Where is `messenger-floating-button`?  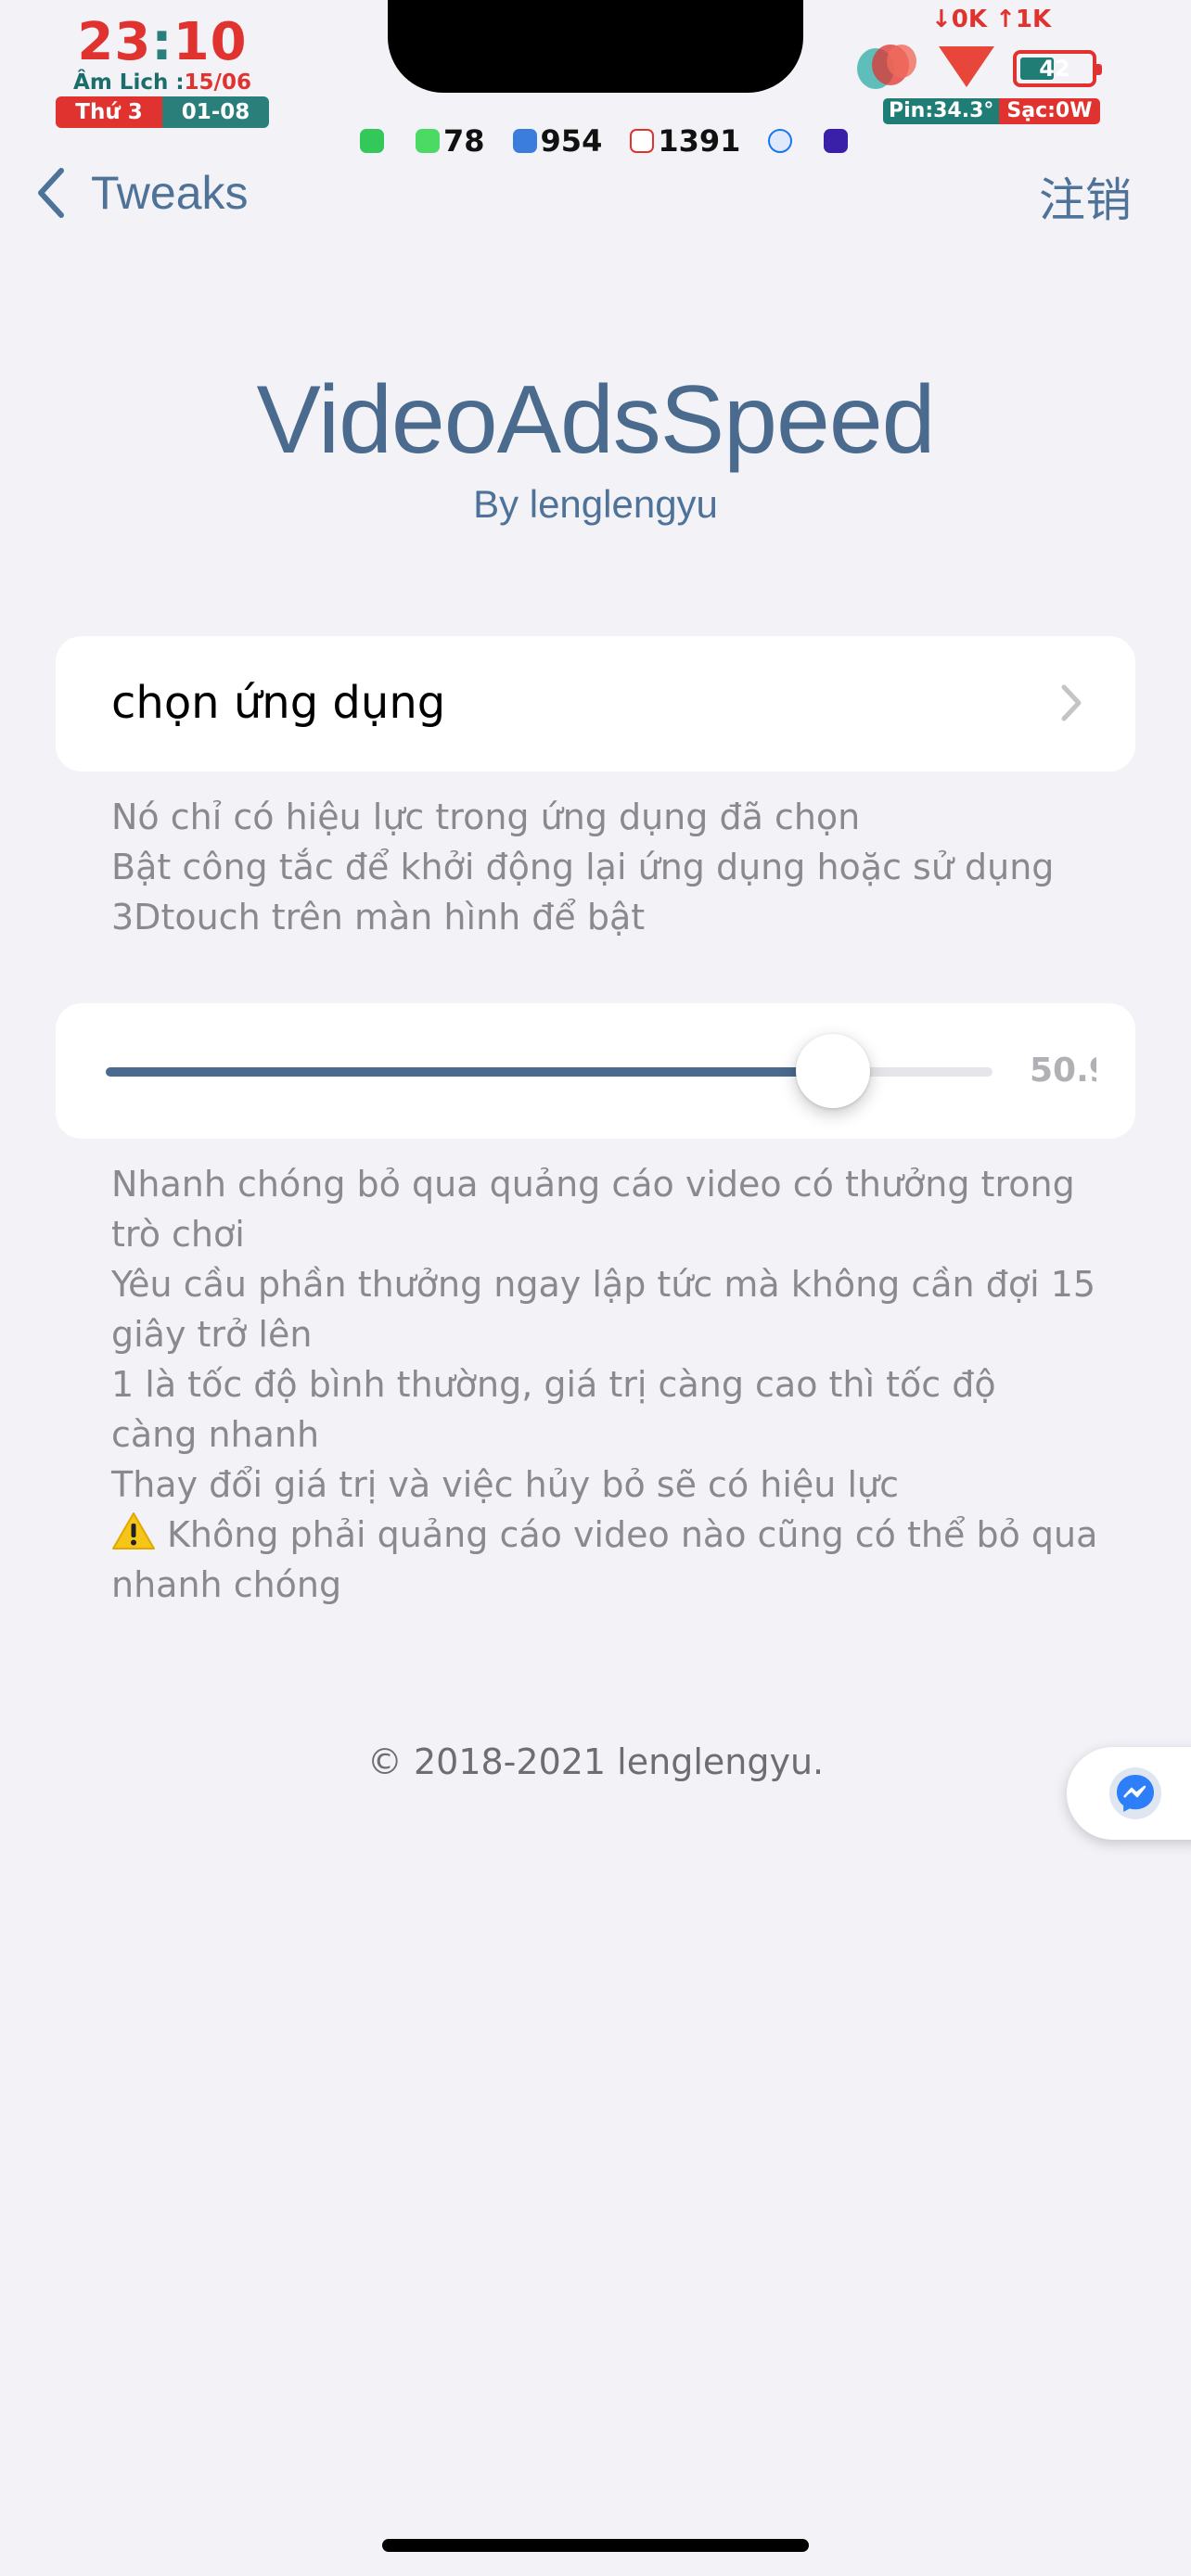
messenger-floating-button is located at coordinates (1129, 1793).